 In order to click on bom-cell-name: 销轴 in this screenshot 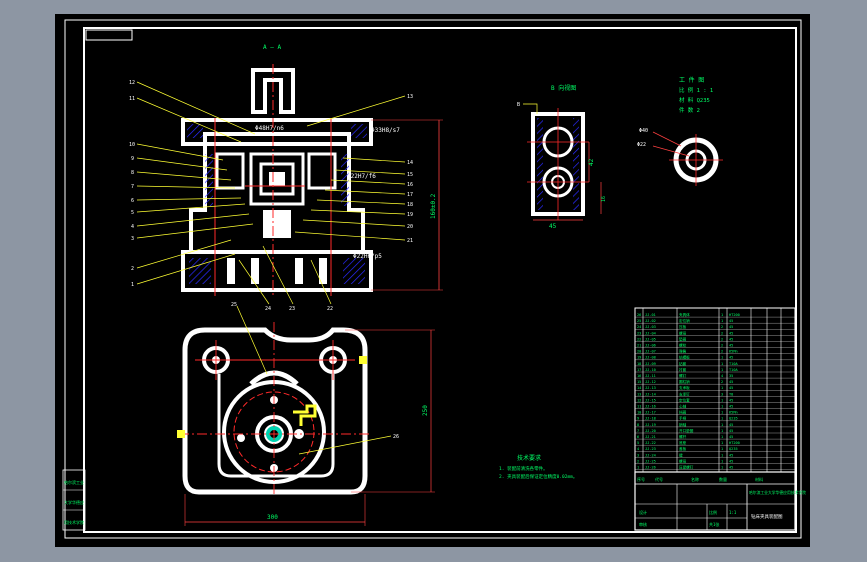, I will do `click(683, 424)`.